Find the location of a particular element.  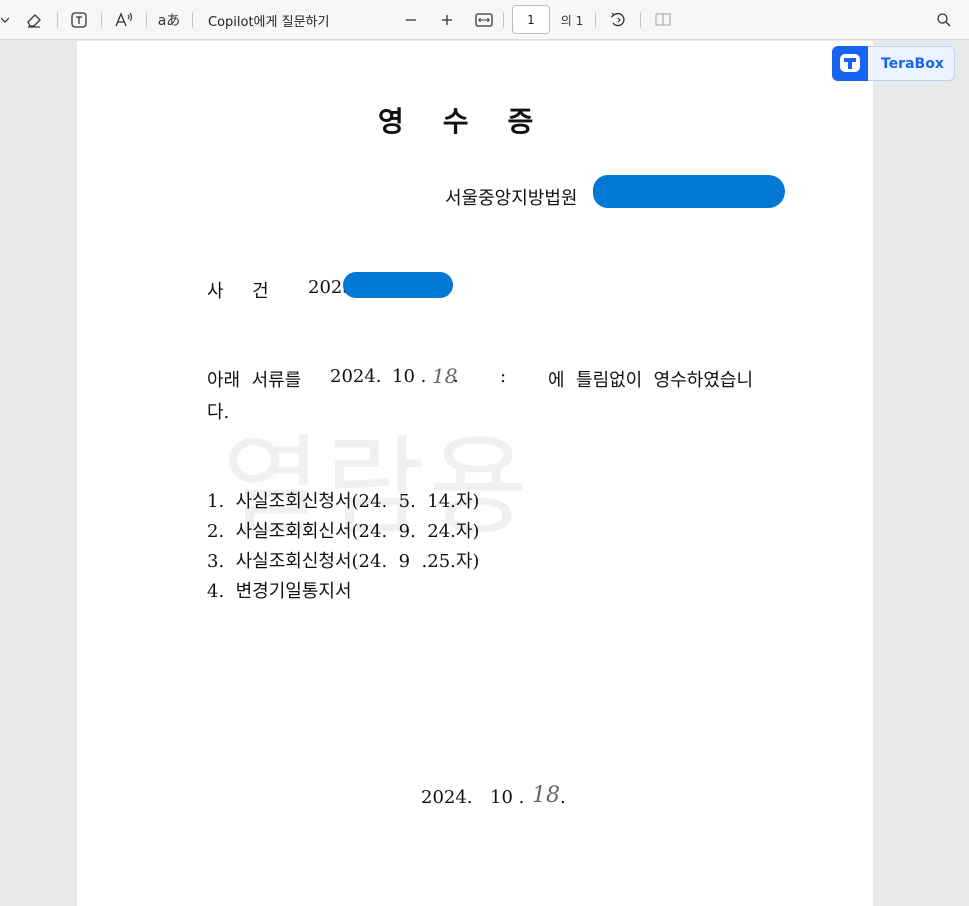

fit-width-icon is located at coordinates (484, 20).